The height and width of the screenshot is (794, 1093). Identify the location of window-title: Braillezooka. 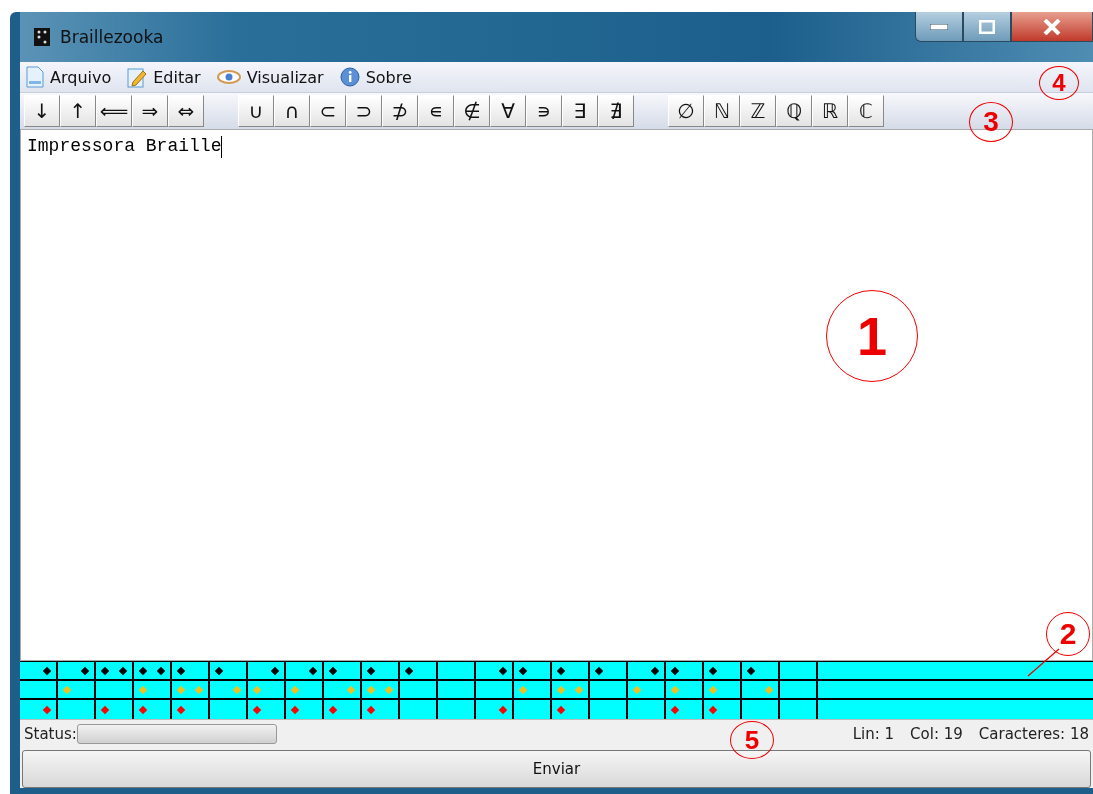
(112, 37).